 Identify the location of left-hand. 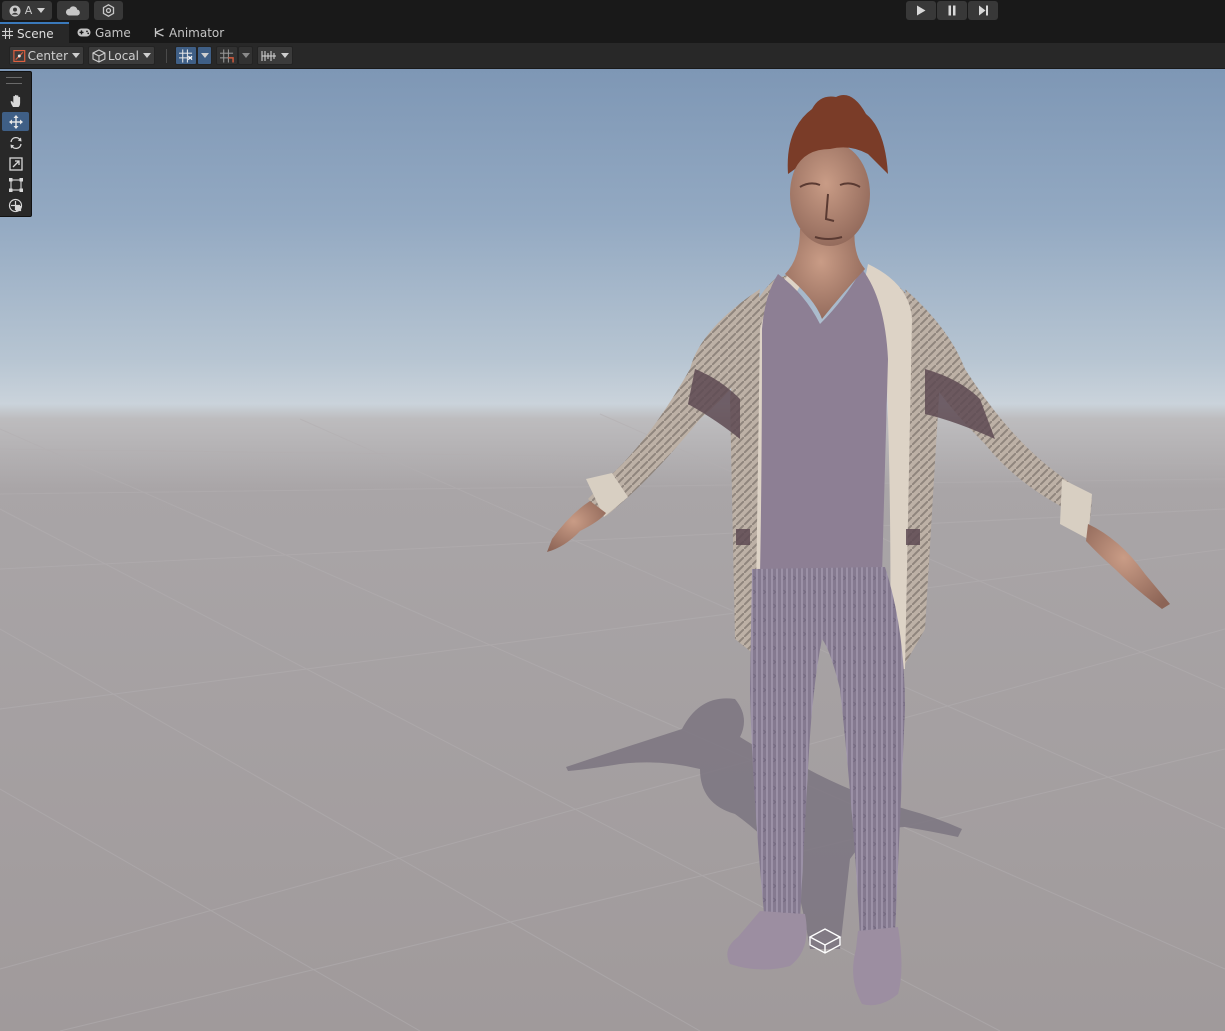
(576, 526).